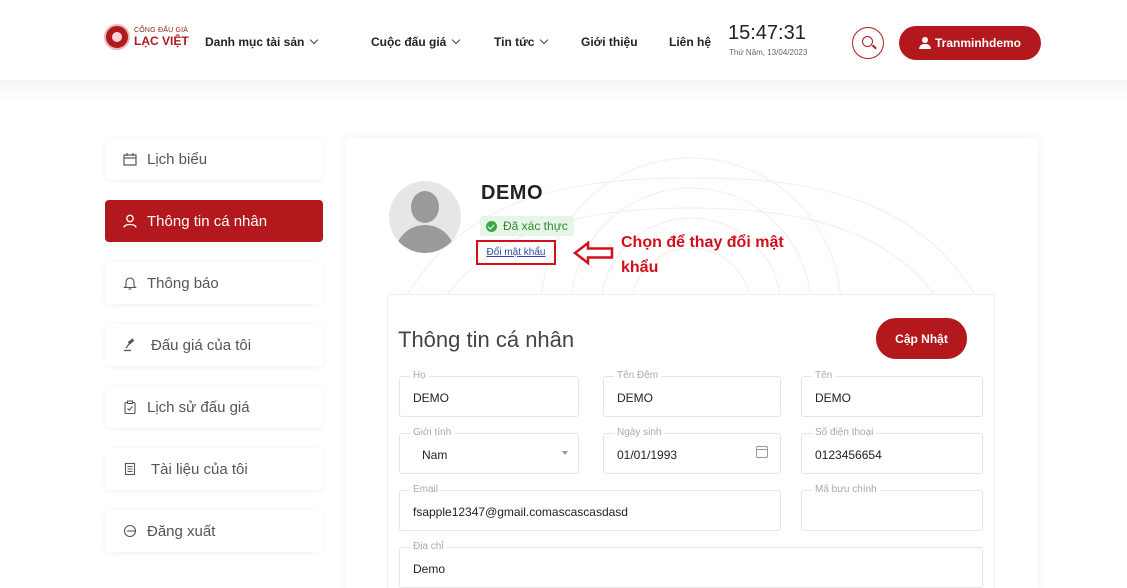 The width and height of the screenshot is (1127, 588). I want to click on user-account-button: Tranminhdemo, so click(970, 43).